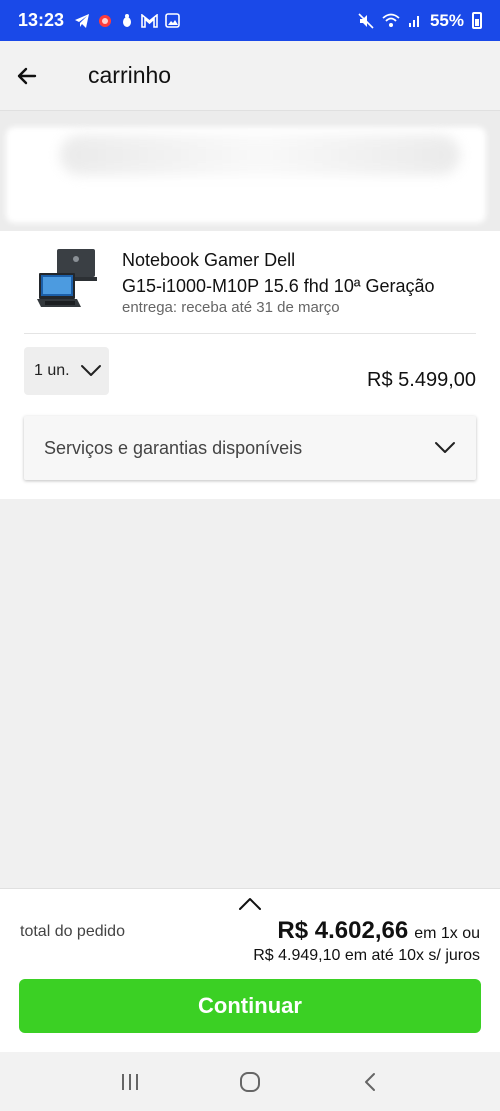  Describe the element at coordinates (82, 20) in the screenshot. I see `telegram-icon` at that location.